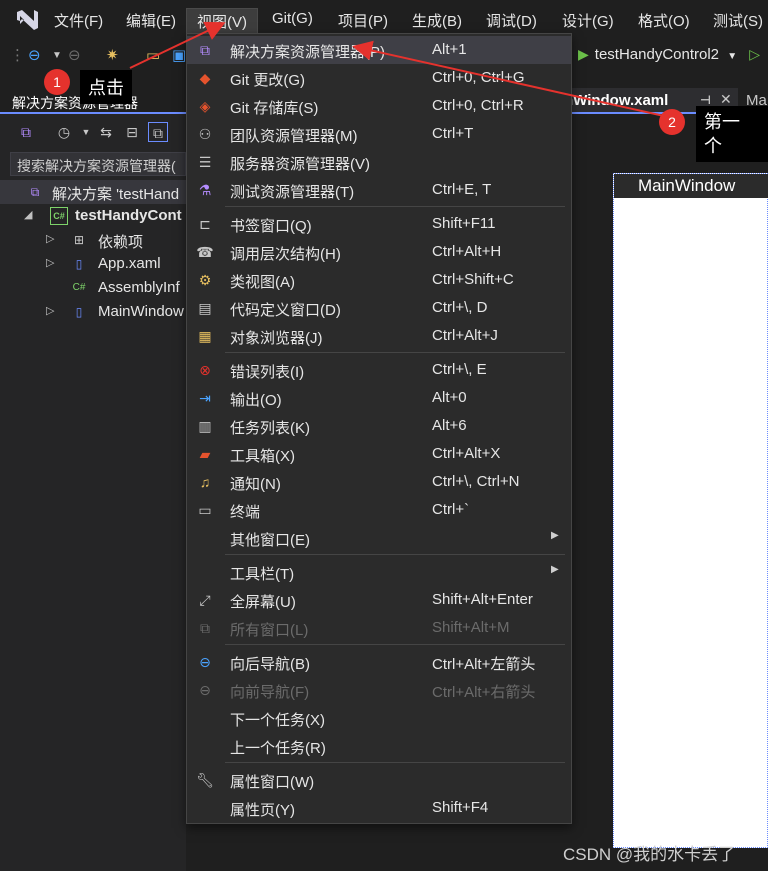 Image resolution: width=768 pixels, height=871 pixels. I want to click on tree-item-dependencies: ▷ ⊞ 依赖项, so click(93, 240).